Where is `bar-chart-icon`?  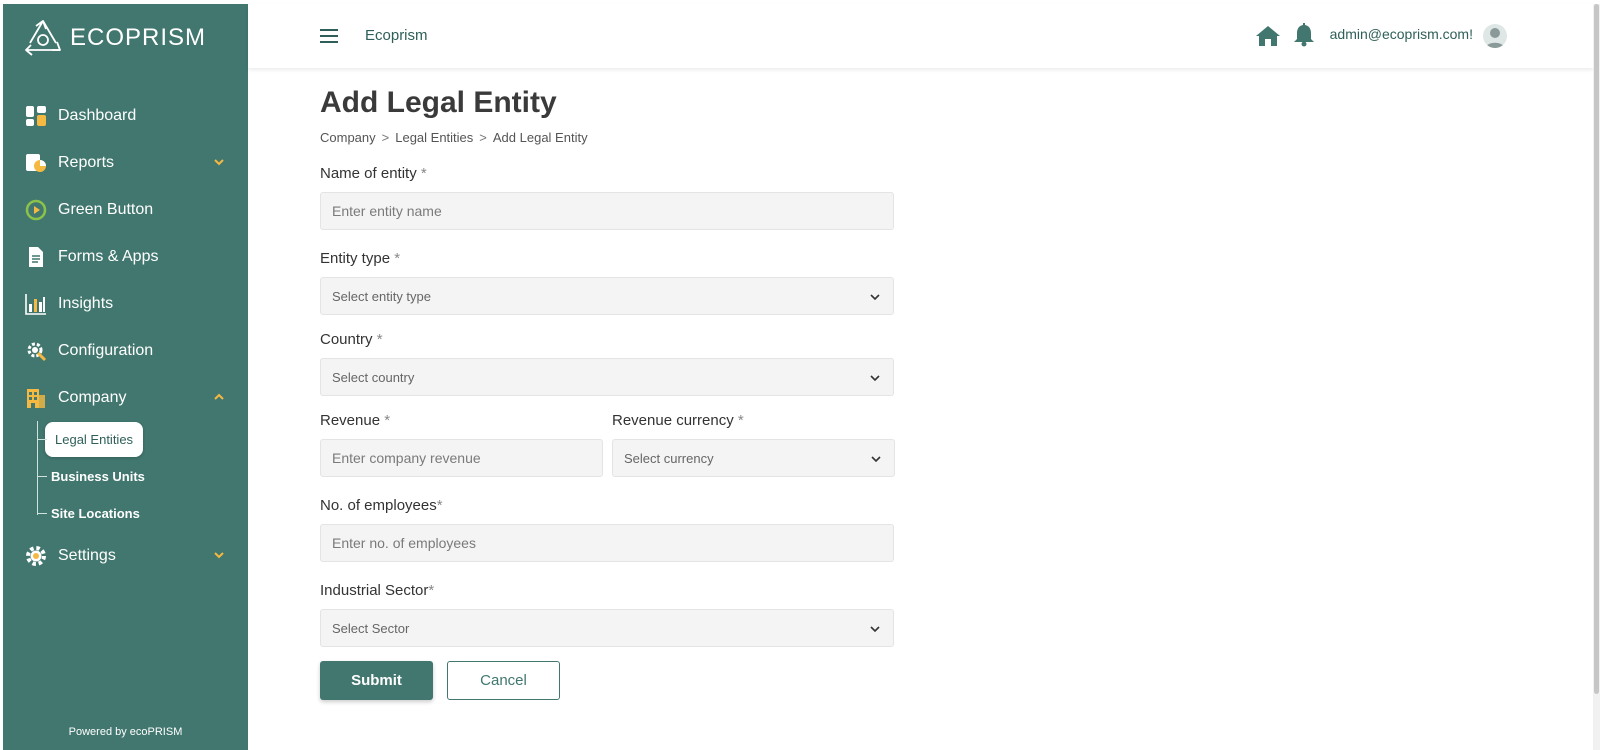
bar-chart-icon is located at coordinates (36, 304).